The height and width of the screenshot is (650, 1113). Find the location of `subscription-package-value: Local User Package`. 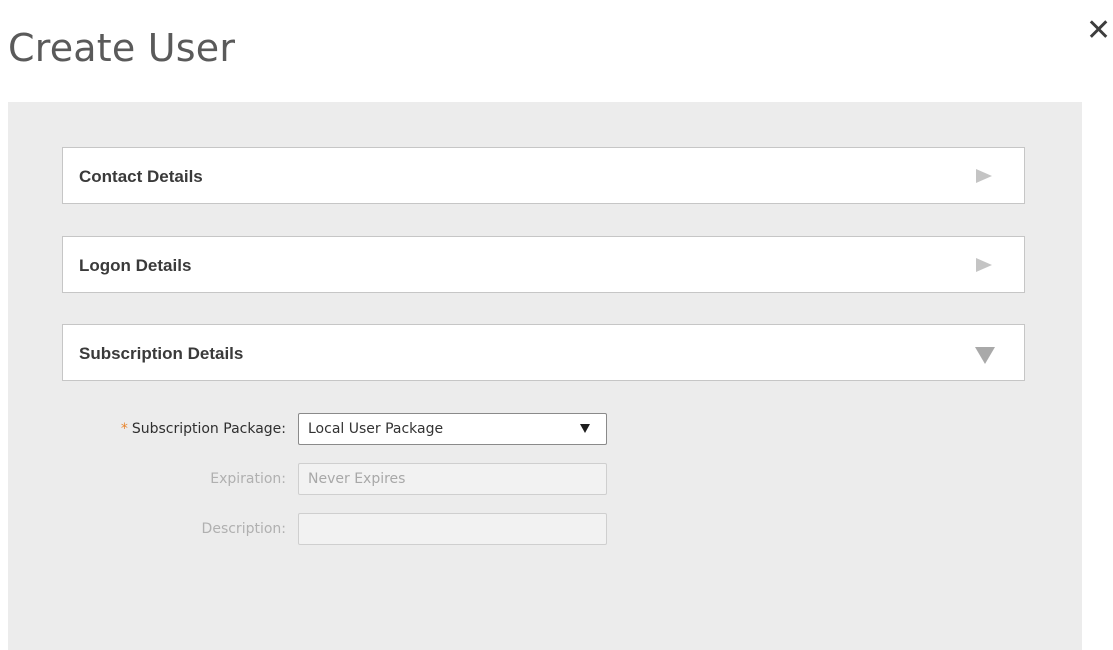

subscription-package-value: Local User Package is located at coordinates (376, 429).